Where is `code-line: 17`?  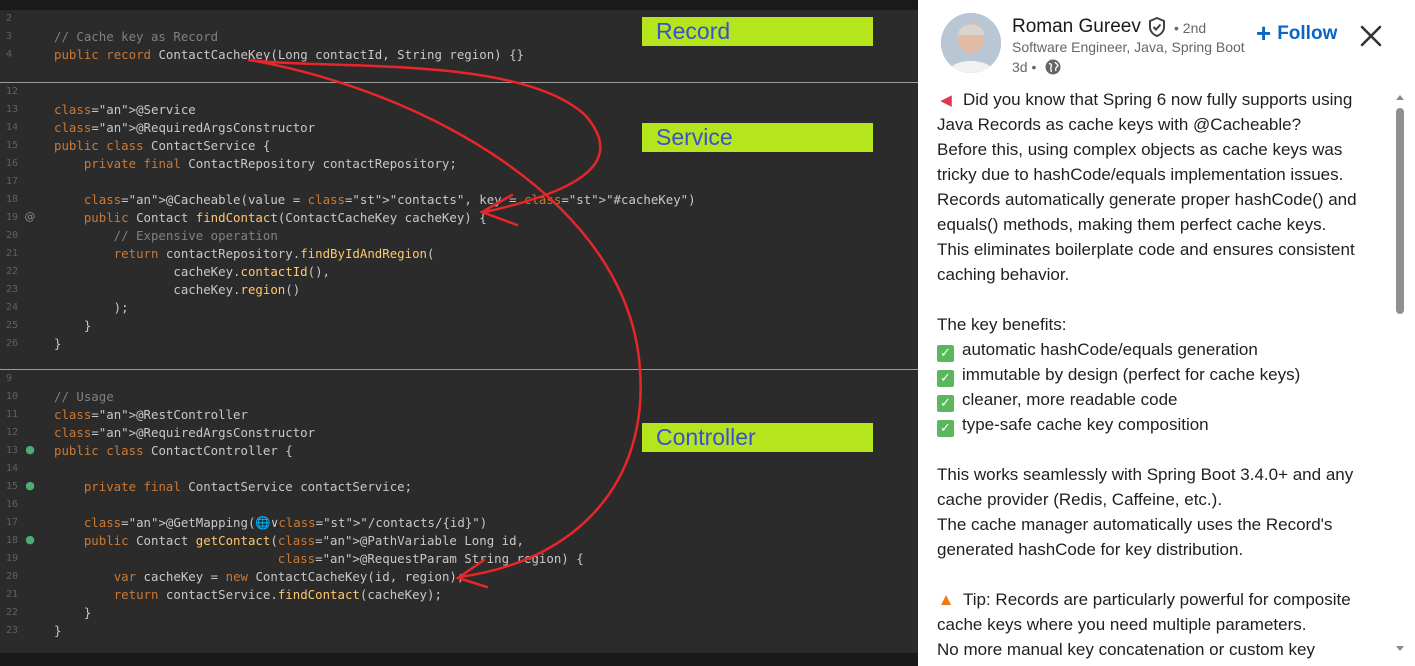 code-line: 17 is located at coordinates (459, 182).